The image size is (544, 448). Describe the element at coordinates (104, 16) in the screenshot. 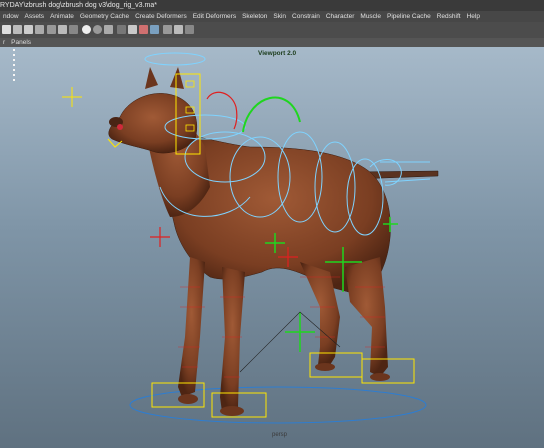

I see `menu-geometry-cache: Geometry Cache` at that location.